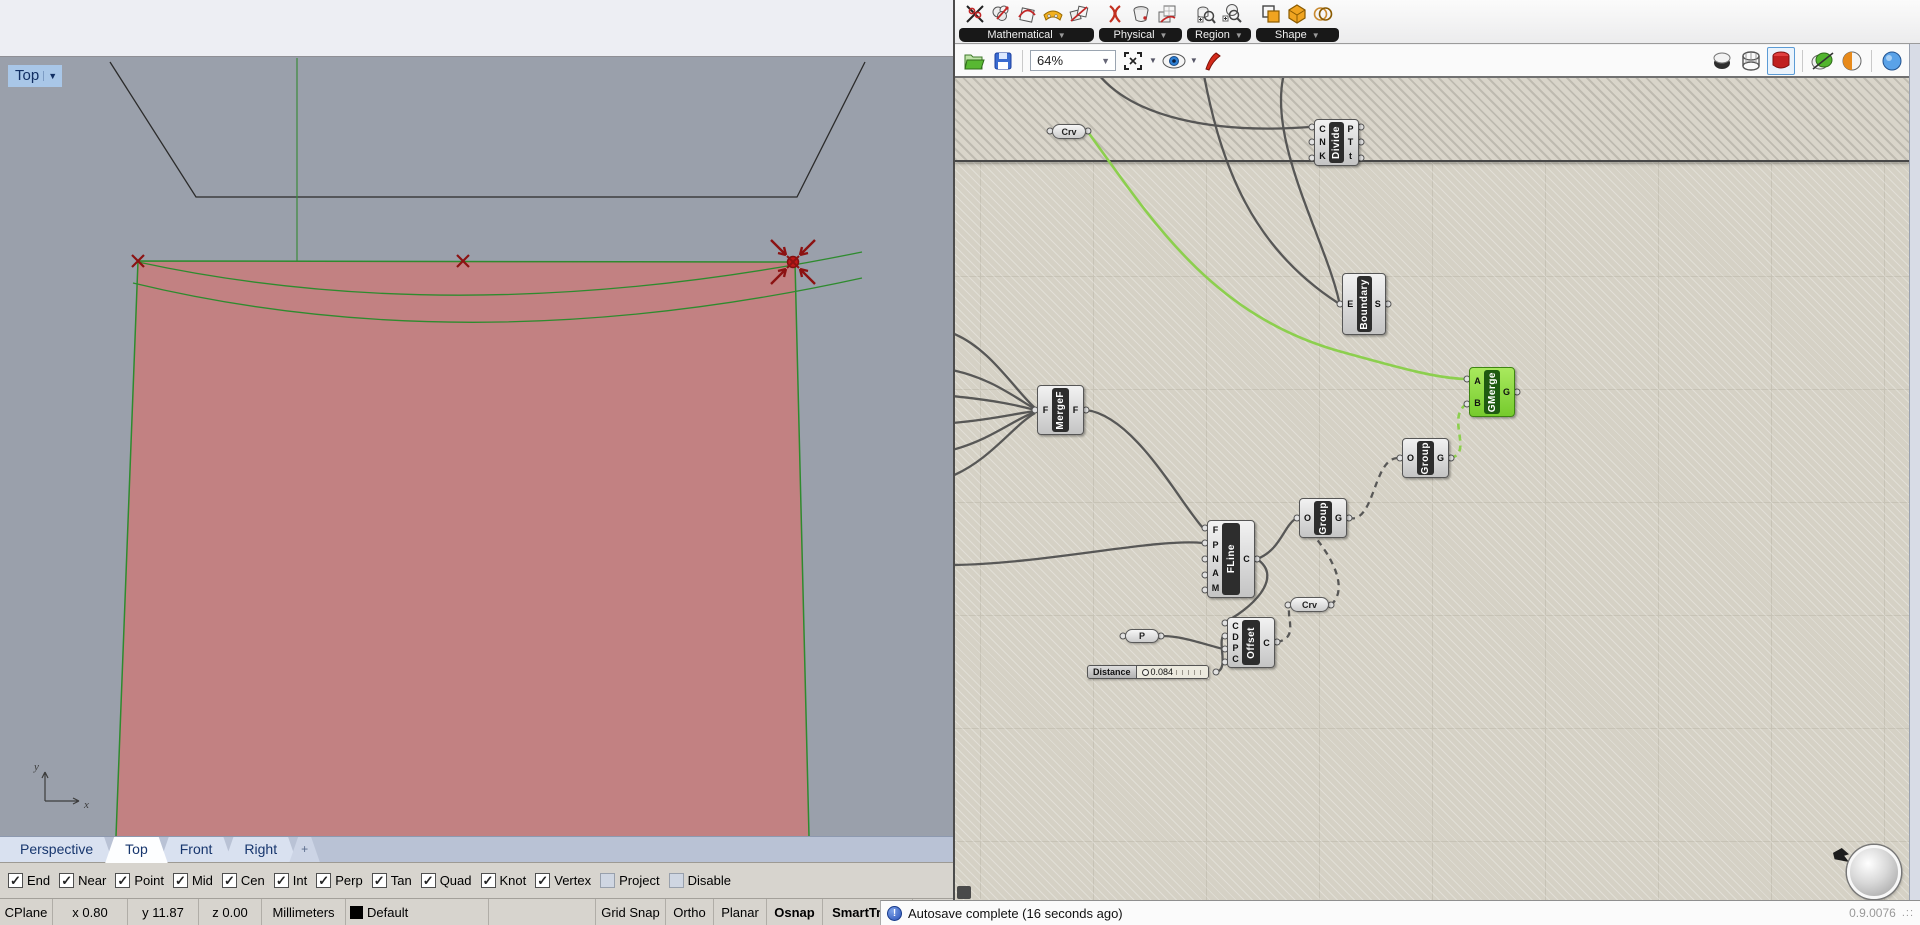 This screenshot has width=1920, height=925. What do you see at coordinates (136, 850) in the screenshot?
I see `tab-top: Top` at bounding box center [136, 850].